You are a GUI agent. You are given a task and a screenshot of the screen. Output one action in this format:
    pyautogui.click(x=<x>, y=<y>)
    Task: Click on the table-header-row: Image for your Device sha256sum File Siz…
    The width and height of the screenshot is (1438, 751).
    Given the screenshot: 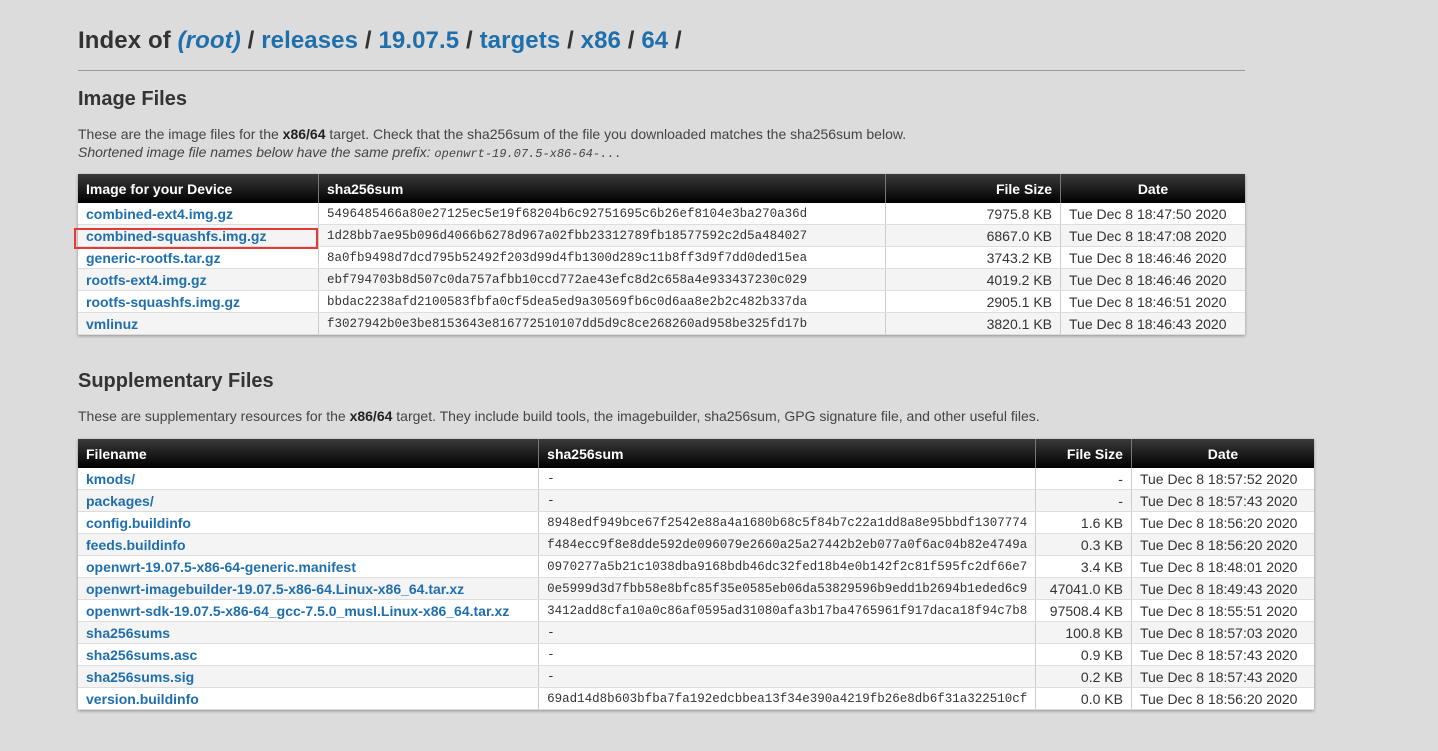 What is the action you would take?
    pyautogui.click(x=661, y=188)
    